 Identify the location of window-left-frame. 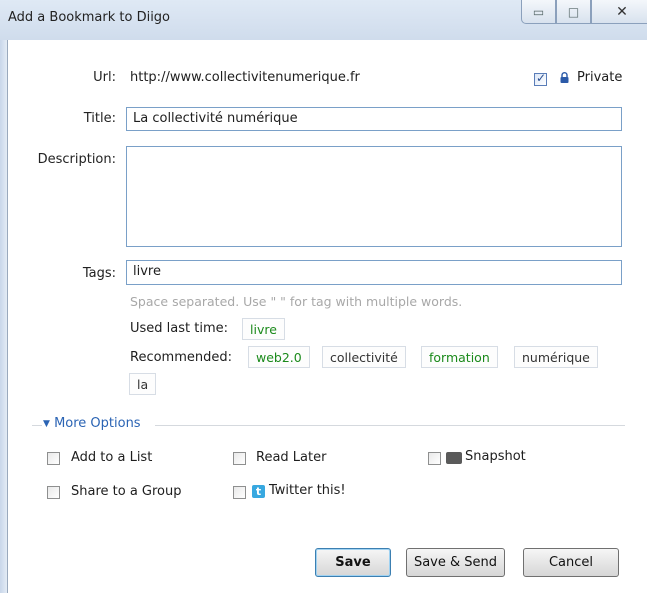
(4, 316).